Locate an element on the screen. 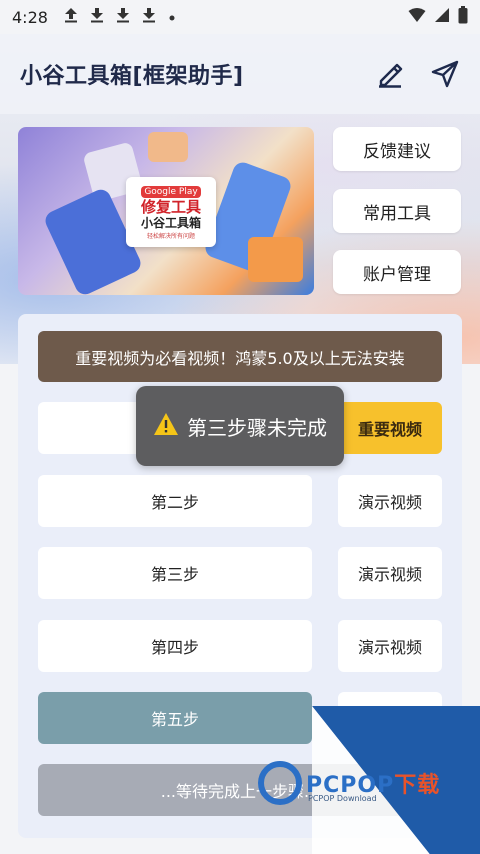  dot-icon is located at coordinates (172, 17).